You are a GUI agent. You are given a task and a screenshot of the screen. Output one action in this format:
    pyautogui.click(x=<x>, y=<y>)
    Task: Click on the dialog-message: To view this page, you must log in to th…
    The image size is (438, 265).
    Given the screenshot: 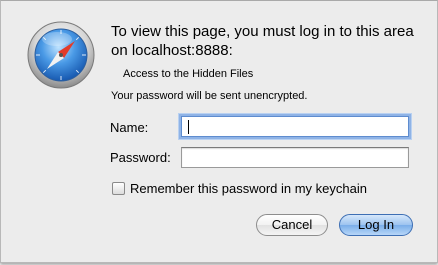 What is the action you would take?
    pyautogui.click(x=262, y=41)
    